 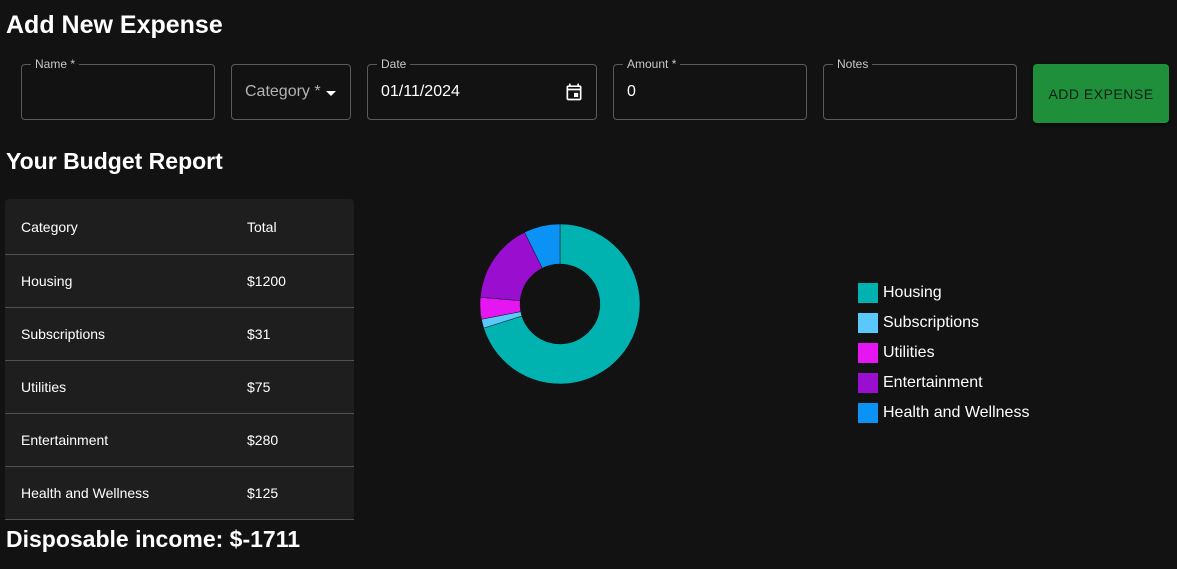 What do you see at coordinates (85, 493) in the screenshot?
I see `row-category: Health and Wellness` at bounding box center [85, 493].